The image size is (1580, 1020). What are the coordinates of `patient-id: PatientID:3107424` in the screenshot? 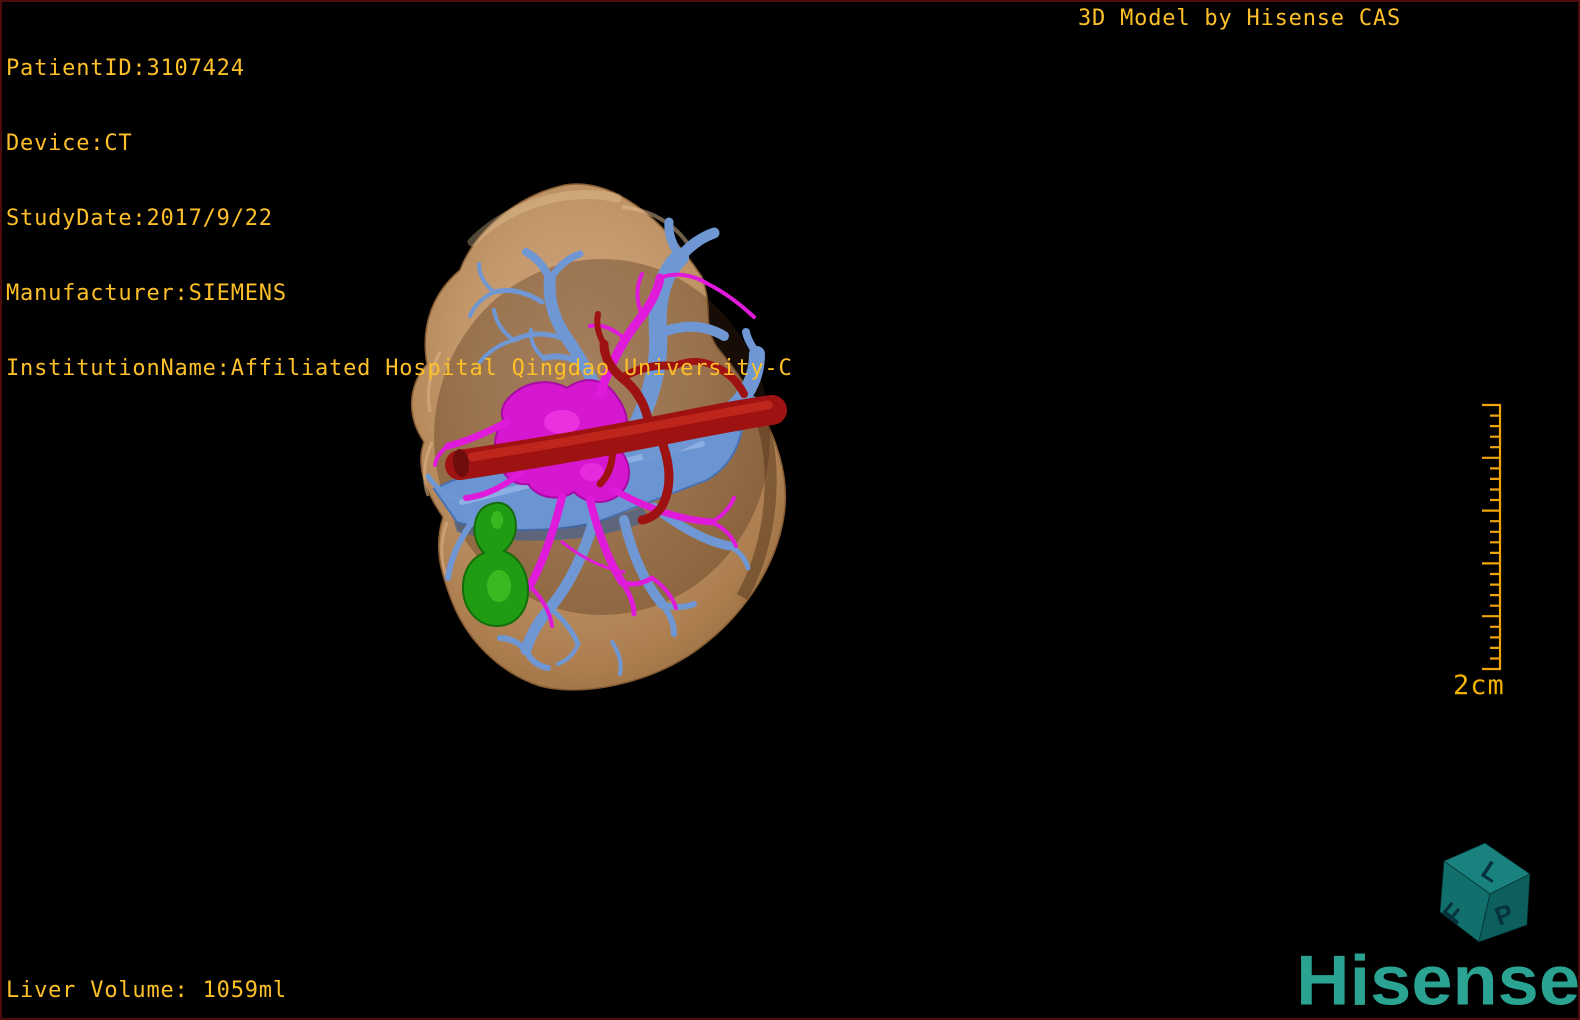 It's located at (125, 68).